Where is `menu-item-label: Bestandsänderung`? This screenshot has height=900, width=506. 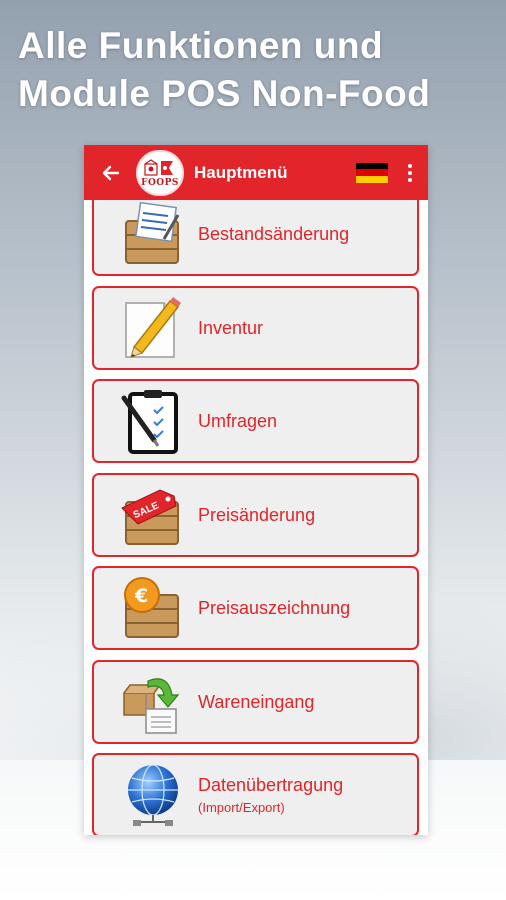 menu-item-label: Bestandsänderung is located at coordinates (274, 233).